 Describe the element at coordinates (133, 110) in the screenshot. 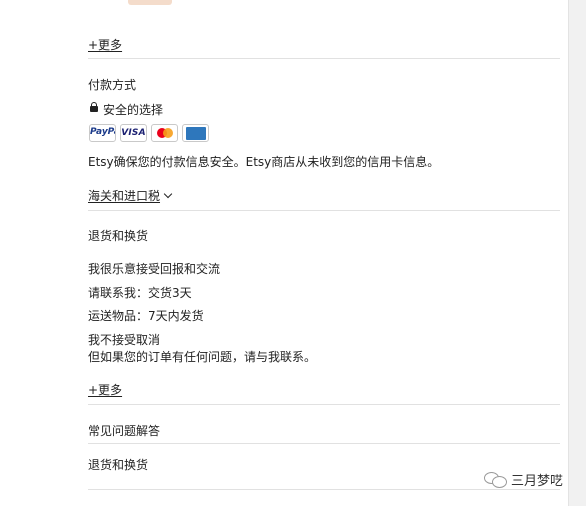

I see `secure-choice-label: 安全的选择` at that location.